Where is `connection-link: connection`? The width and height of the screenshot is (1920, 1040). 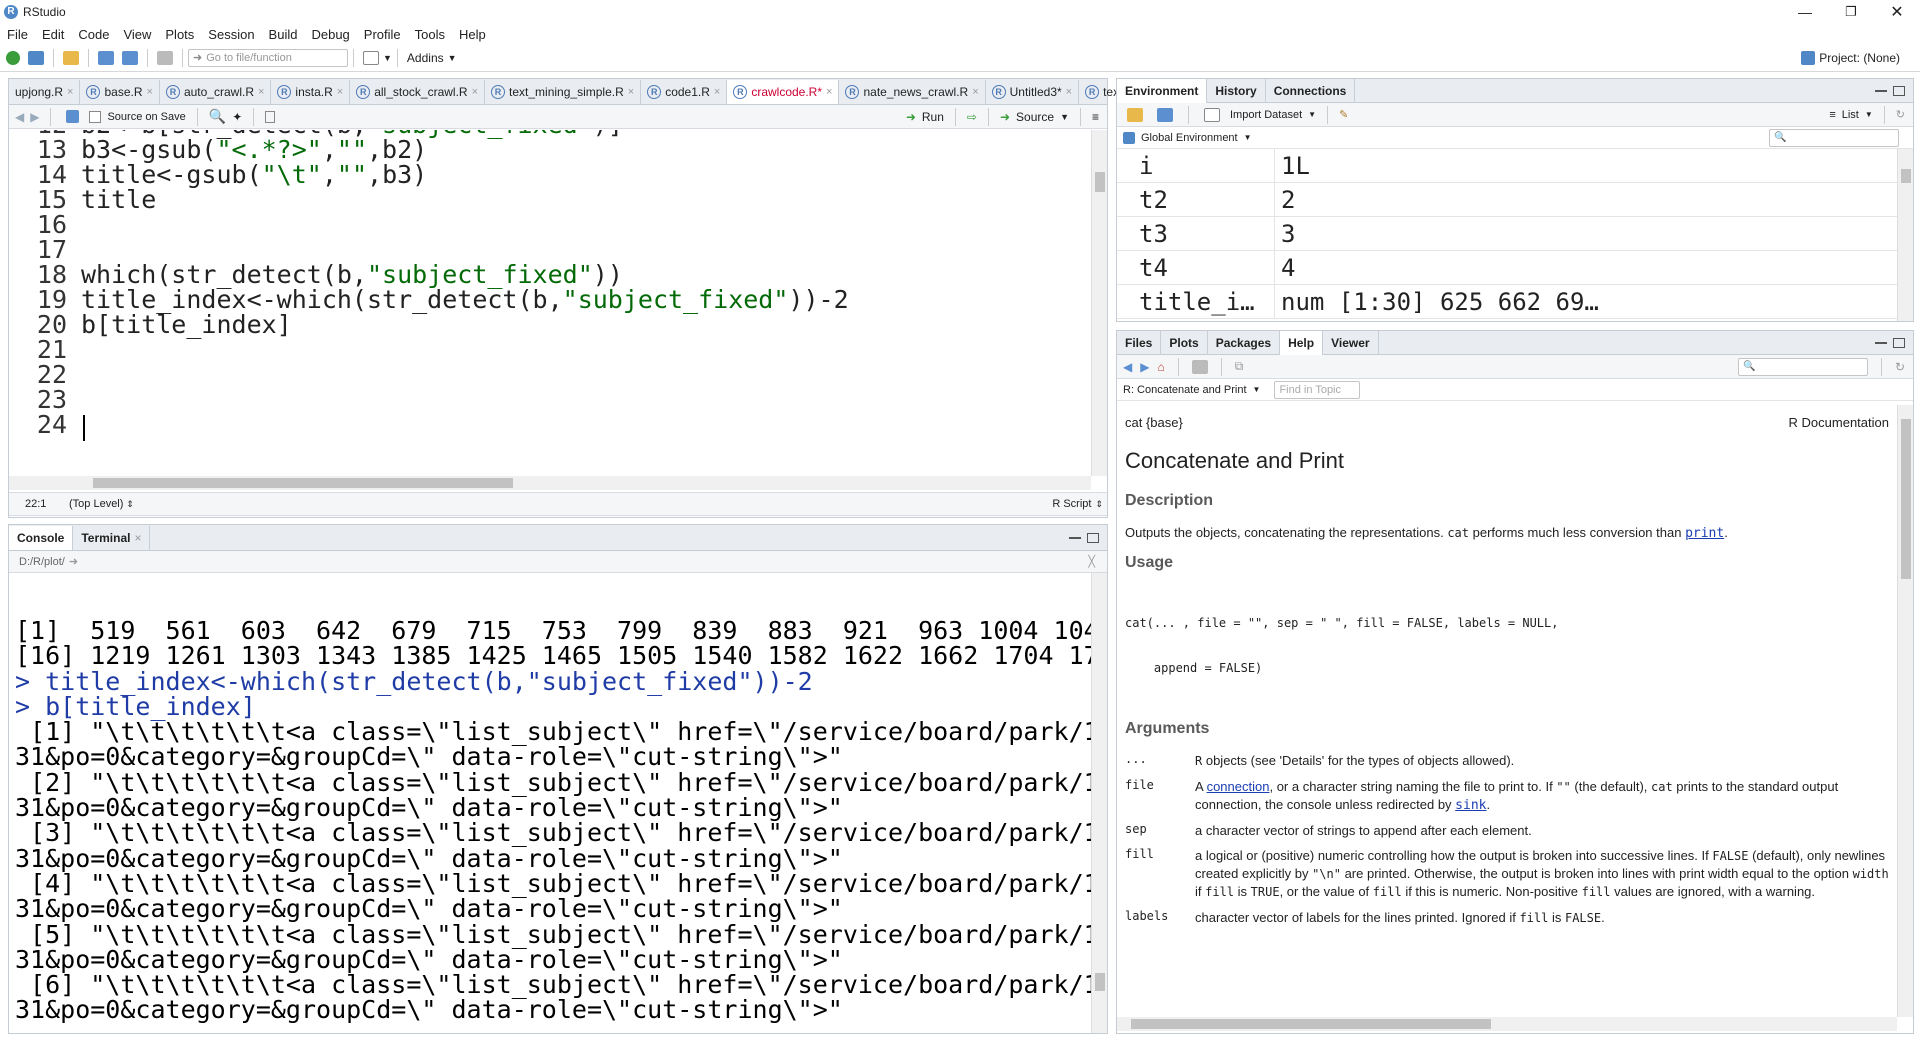 connection-link: connection is located at coordinates (1238, 786).